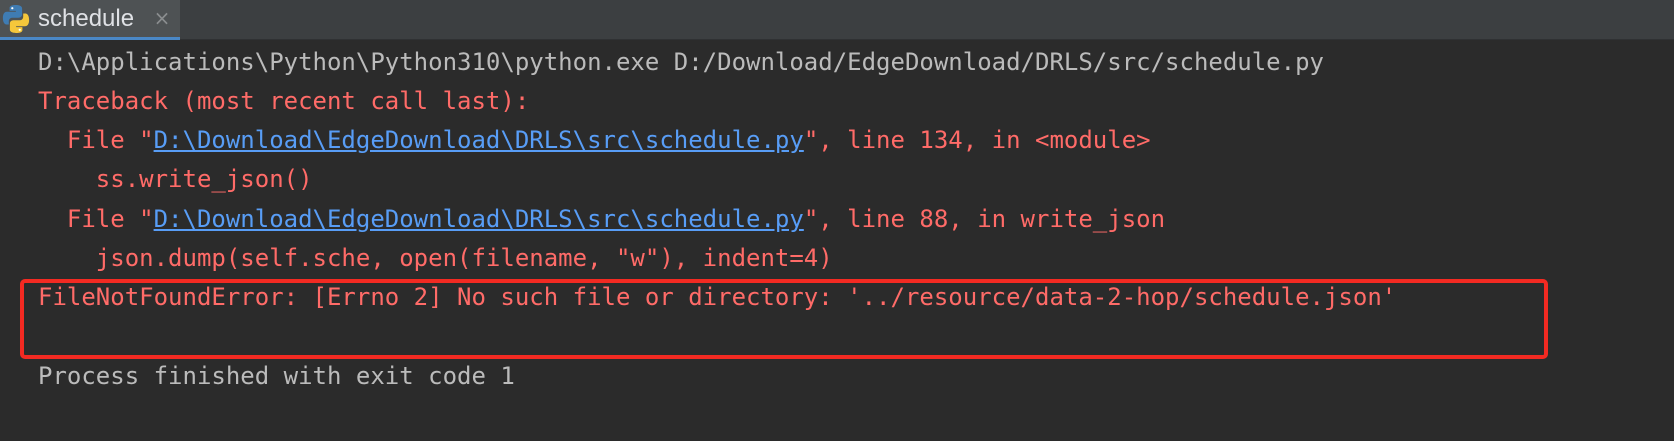 The width and height of the screenshot is (1674, 441). I want to click on python-icon, so click(16, 19).